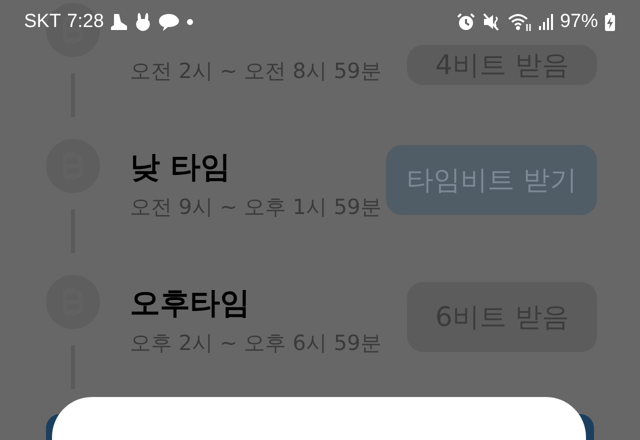 The image size is (640, 440). Describe the element at coordinates (546, 22) in the screenshot. I see `signal-icon` at that location.